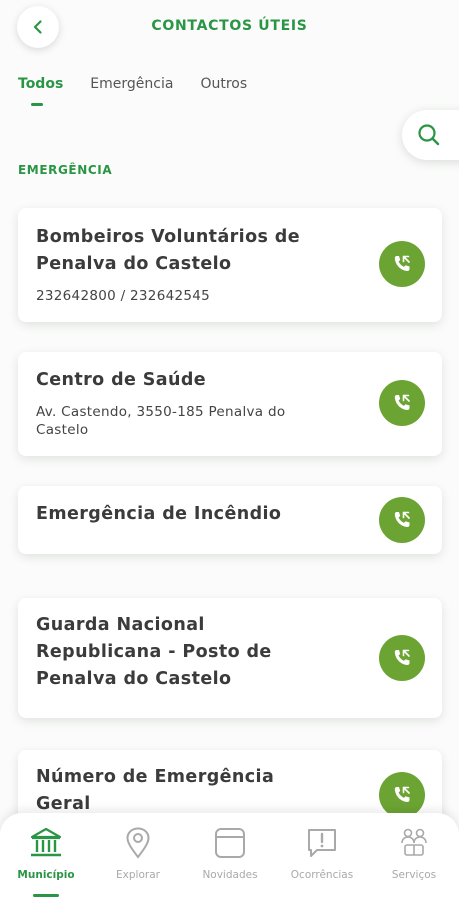 Image resolution: width=459 pixels, height=900 pixels. Describe the element at coordinates (138, 875) in the screenshot. I see `nav-label: Explorar` at that location.